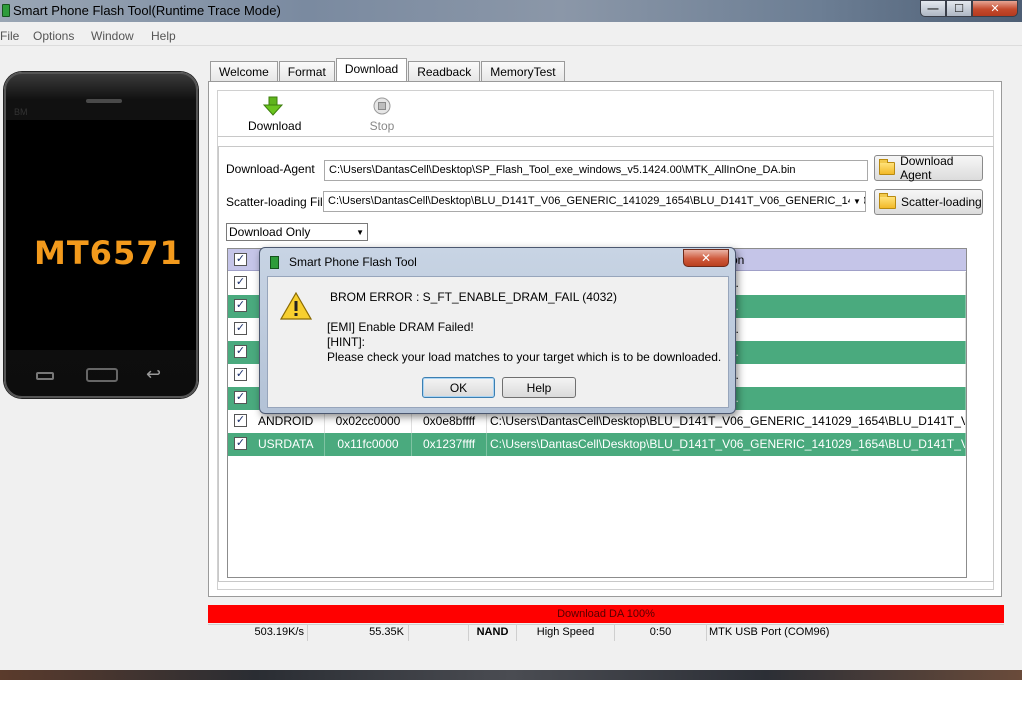 The height and width of the screenshot is (708, 1022). I want to click on hint-label: [HINT]:, so click(346, 342).